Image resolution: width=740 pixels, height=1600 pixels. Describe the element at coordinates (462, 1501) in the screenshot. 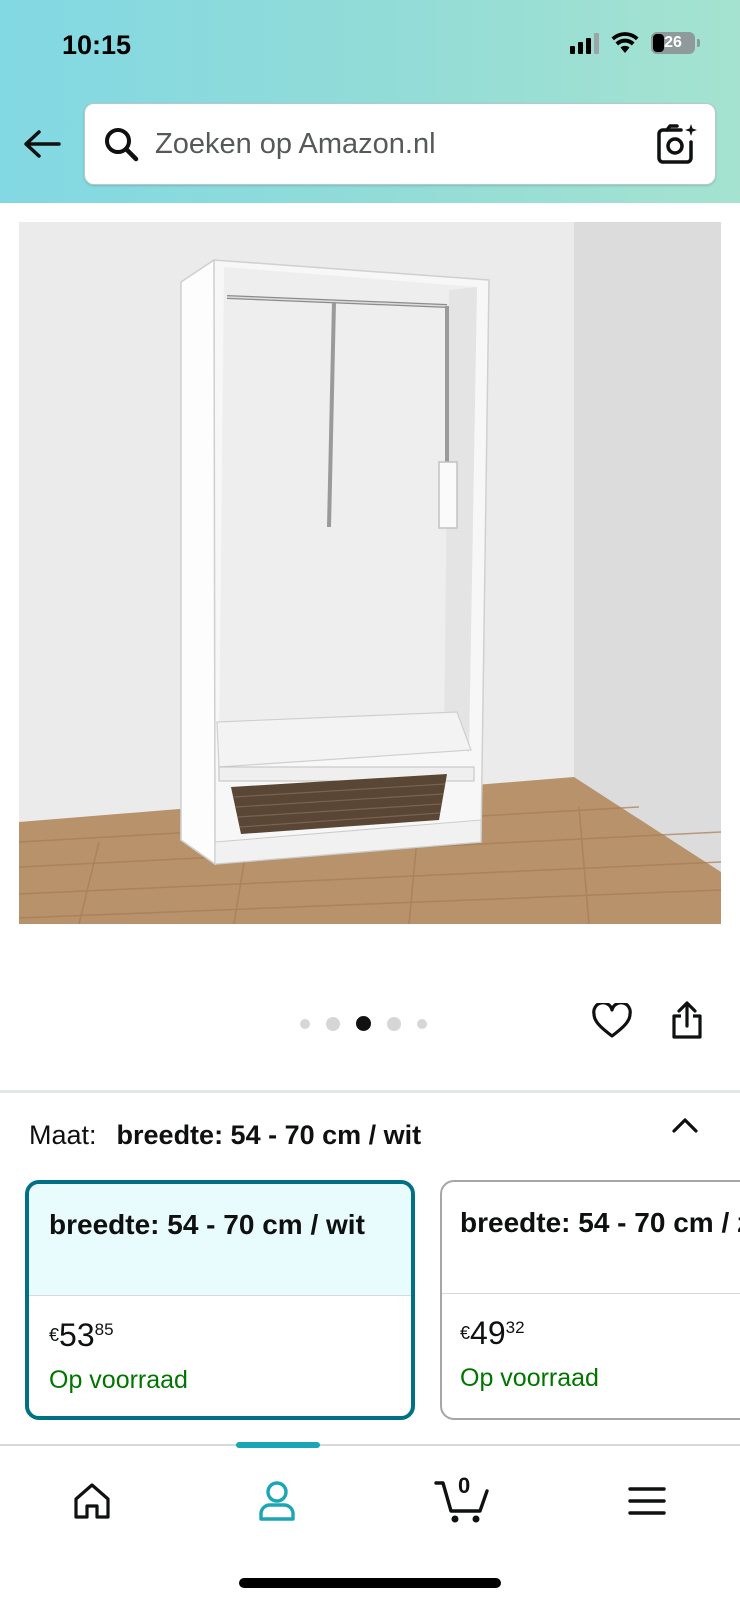

I see `nav-cart: 0` at that location.